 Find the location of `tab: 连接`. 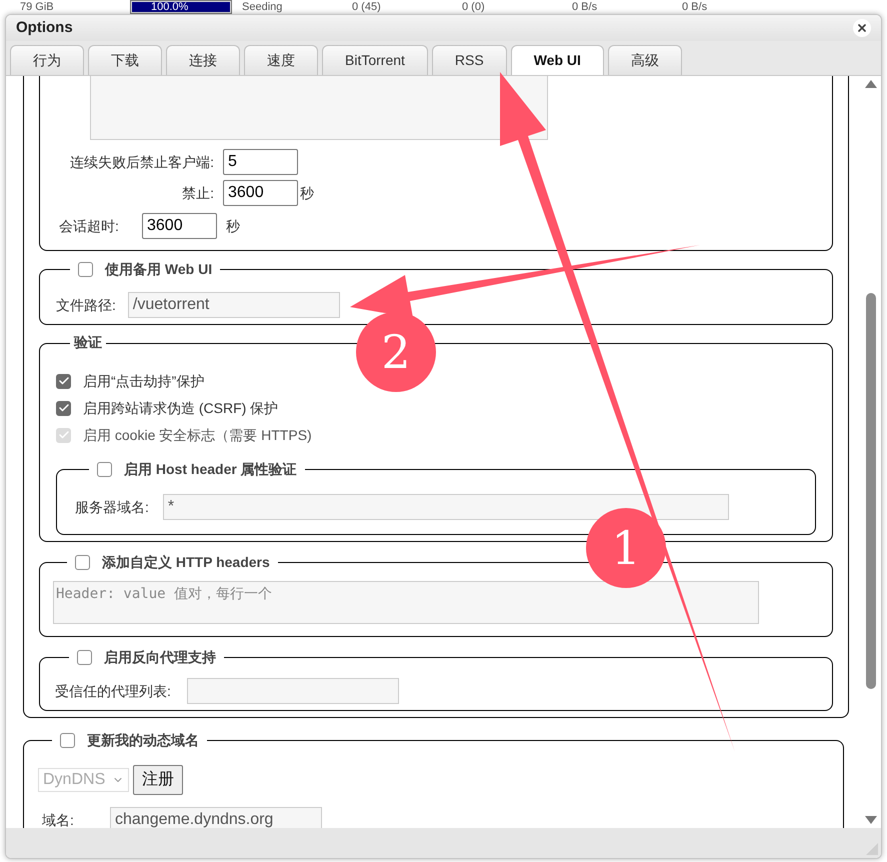

tab: 连接 is located at coordinates (203, 60).